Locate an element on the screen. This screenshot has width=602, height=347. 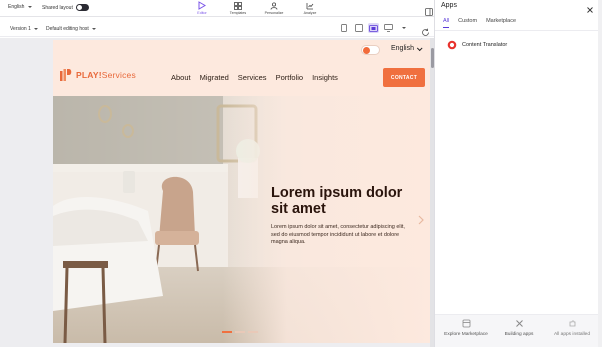
mode-label: Analyze is located at coordinates (310, 13).